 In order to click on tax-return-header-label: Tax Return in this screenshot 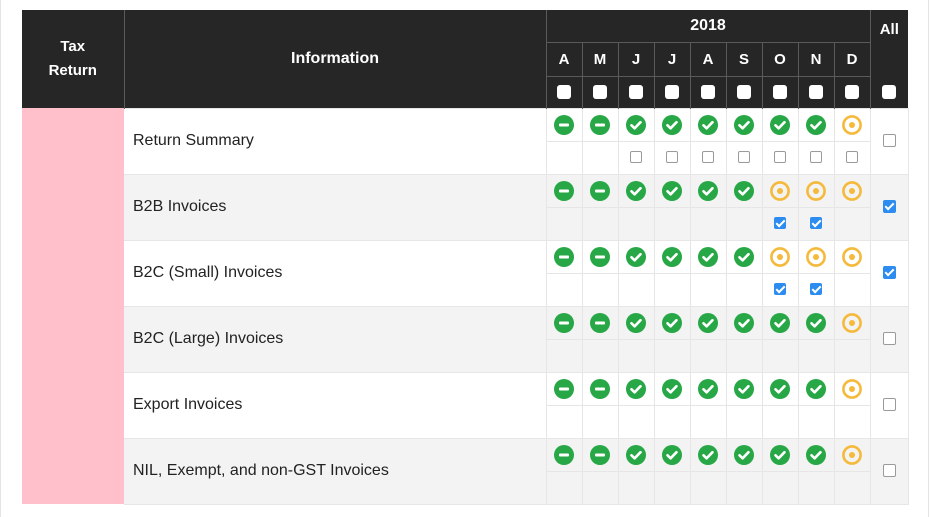, I will do `click(72, 58)`.